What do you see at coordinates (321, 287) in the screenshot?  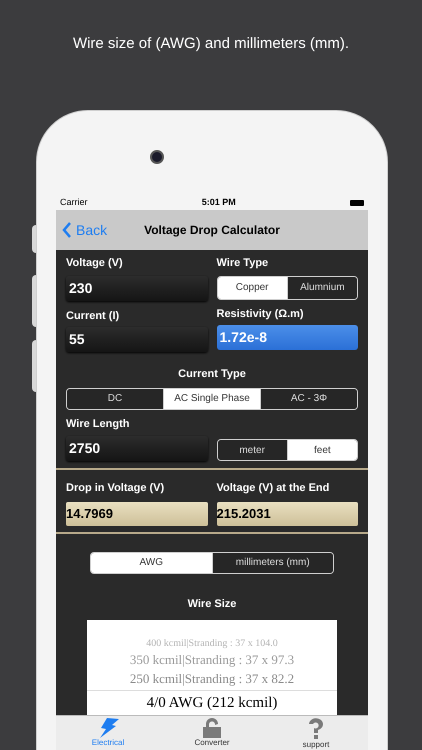 I see `segment-tab: Alumnium` at bounding box center [321, 287].